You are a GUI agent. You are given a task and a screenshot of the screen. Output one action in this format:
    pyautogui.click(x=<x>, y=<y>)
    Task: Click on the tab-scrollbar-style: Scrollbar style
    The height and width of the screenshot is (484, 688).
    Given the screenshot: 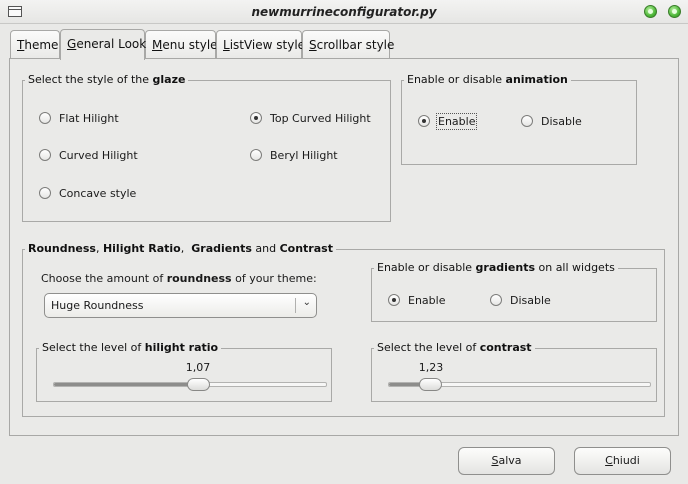 What is the action you would take?
    pyautogui.click(x=348, y=44)
    